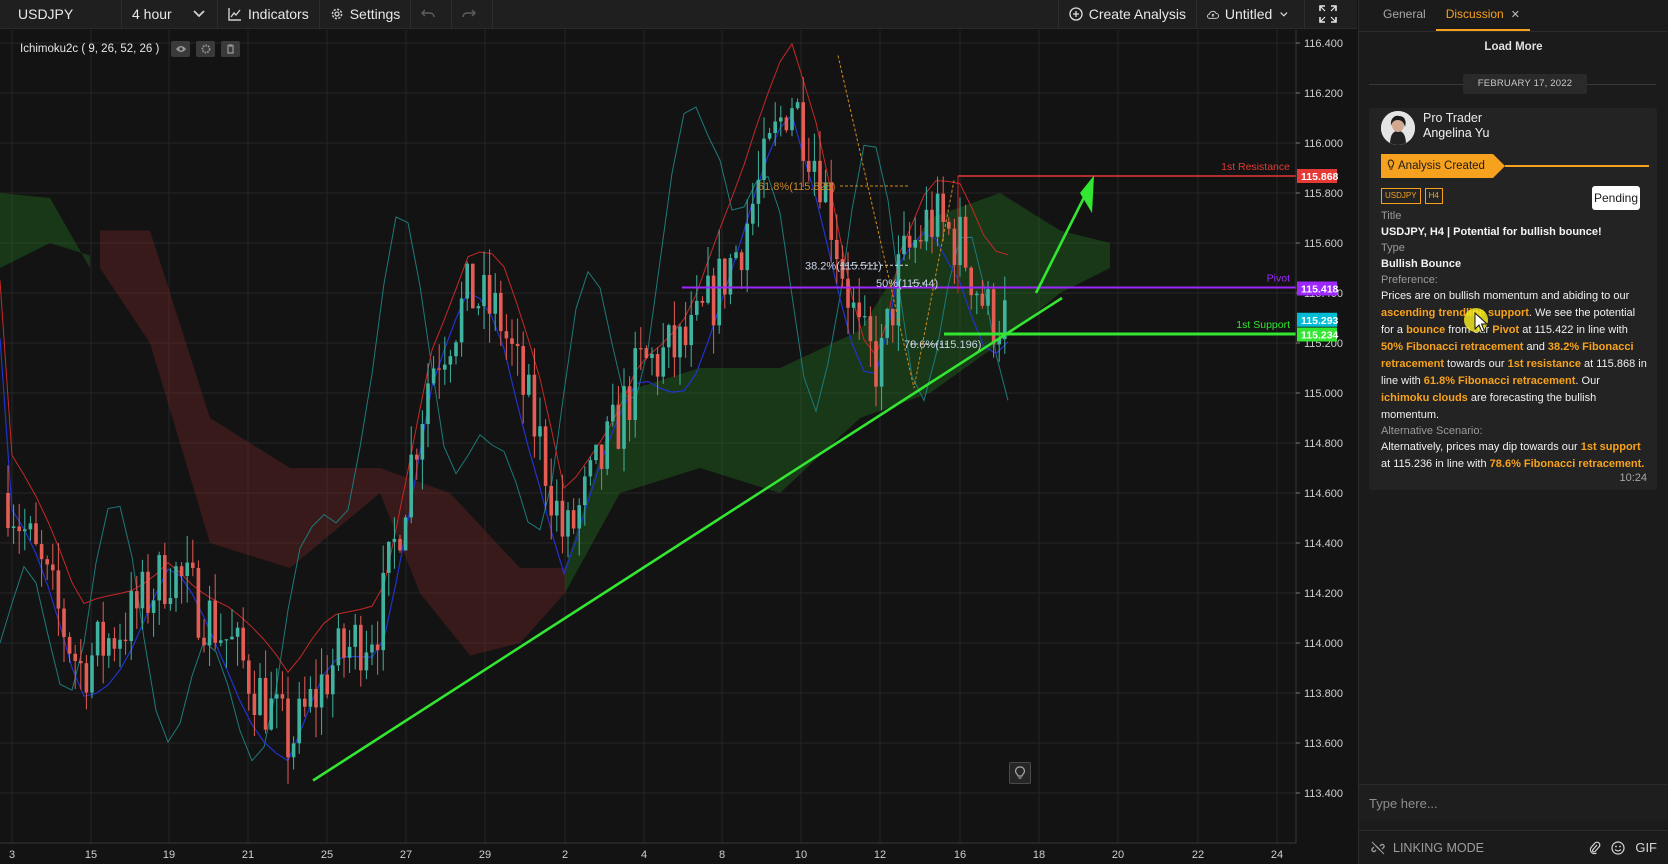  I want to click on timeframe-tag: H4, so click(1433, 196).